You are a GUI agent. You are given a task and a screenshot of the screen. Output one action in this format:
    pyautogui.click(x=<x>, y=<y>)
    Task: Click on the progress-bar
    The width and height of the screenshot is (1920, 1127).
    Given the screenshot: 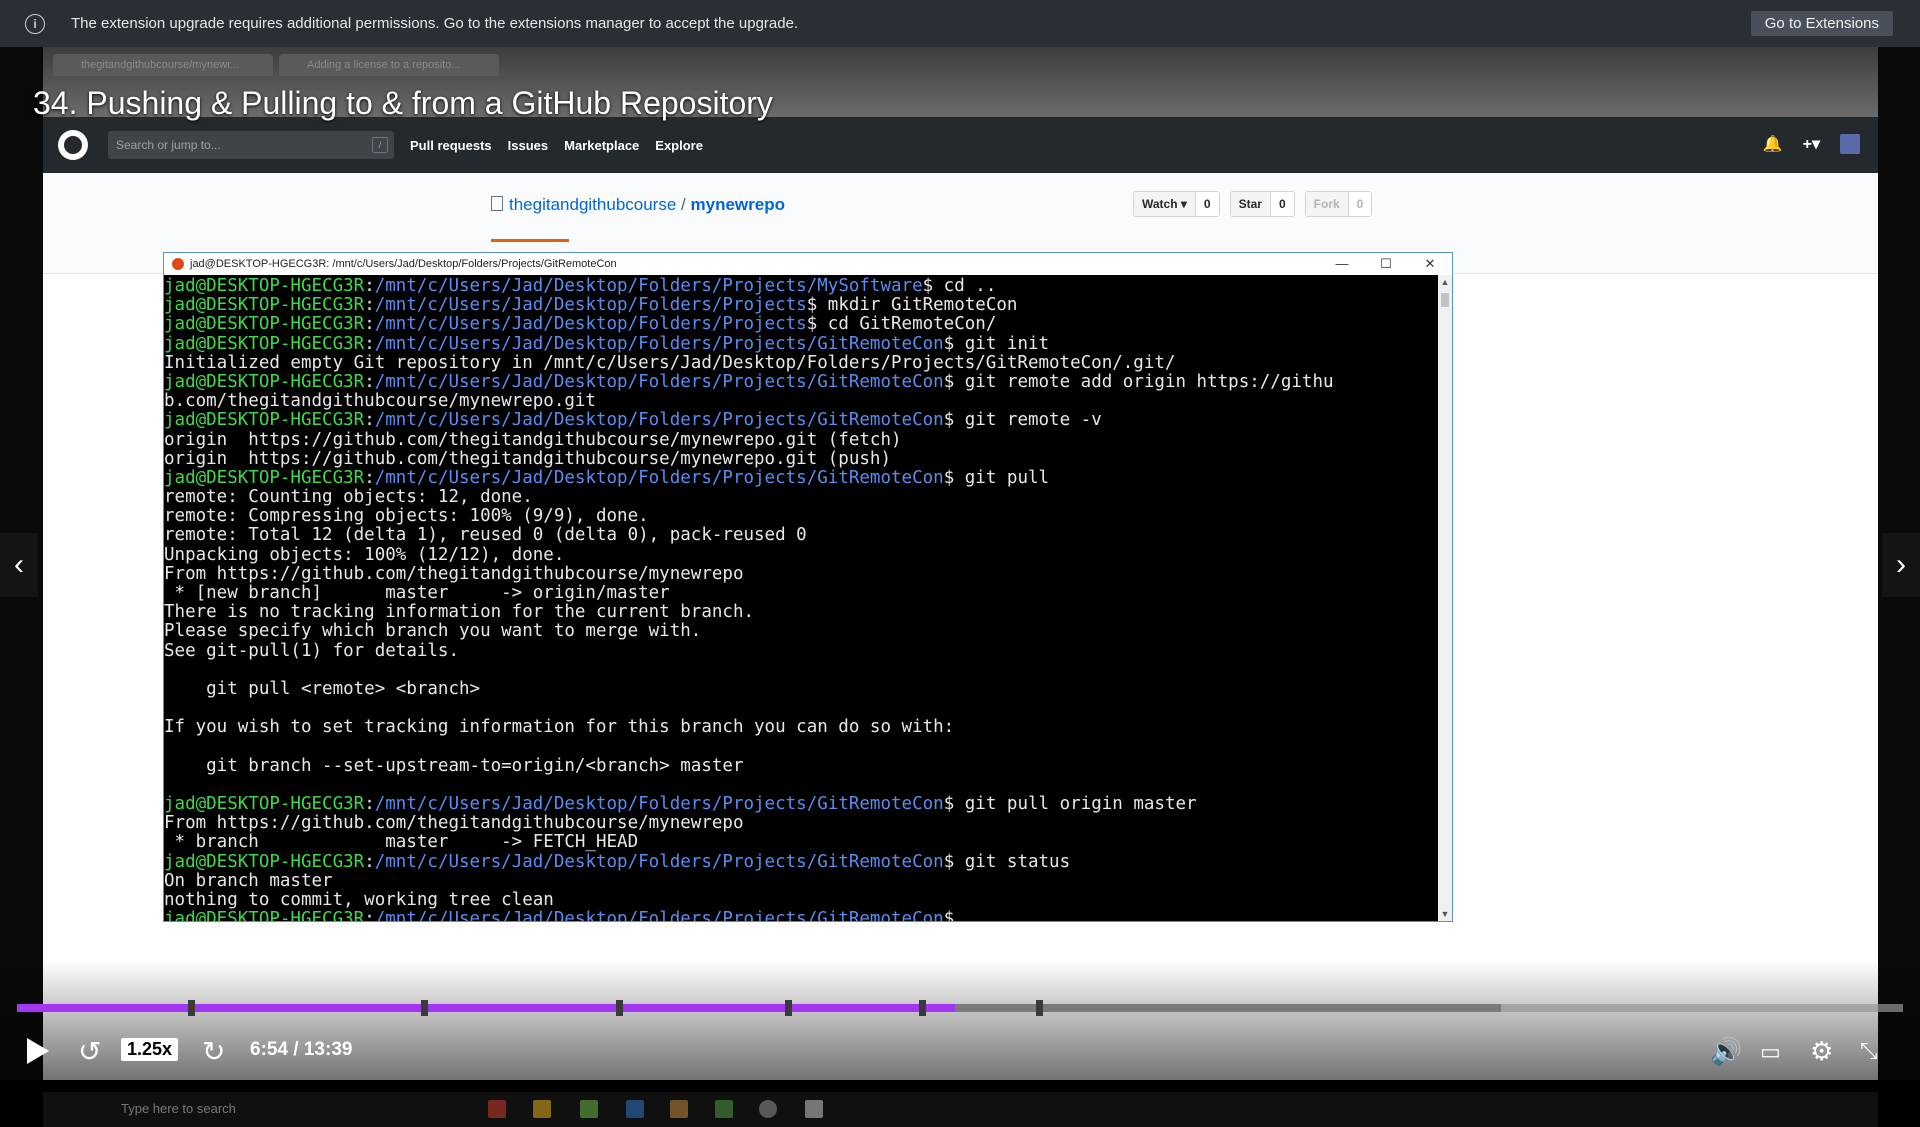 What is the action you would take?
    pyautogui.click(x=960, y=1008)
    